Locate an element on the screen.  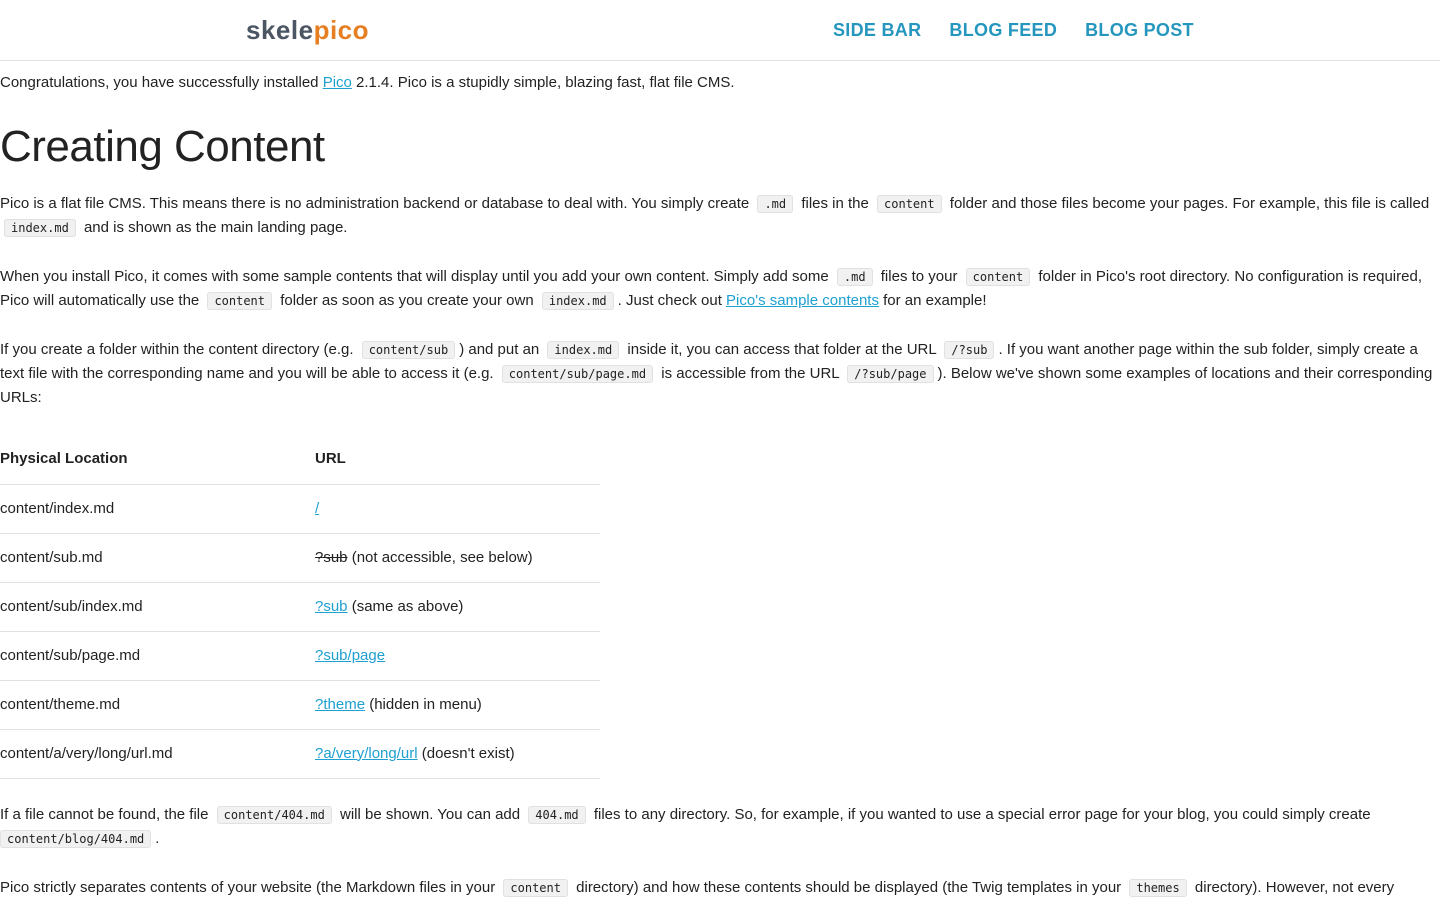
table-header-row: Physical Location URL is located at coordinates (300, 460).